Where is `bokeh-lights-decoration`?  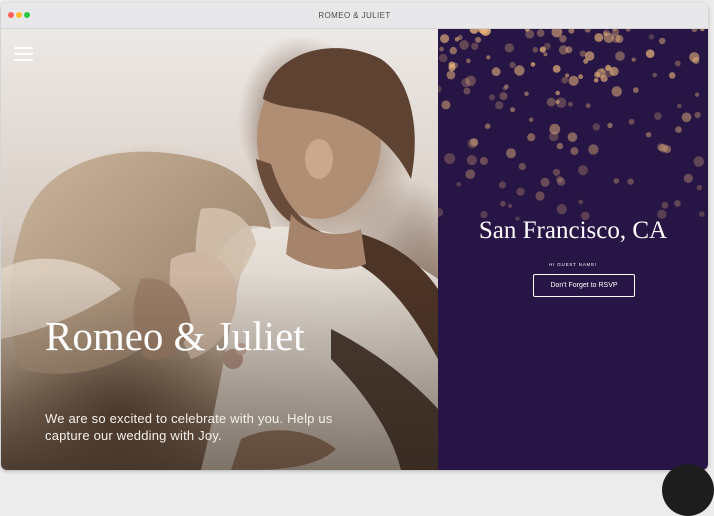
bokeh-lights-decoration is located at coordinates (571, 125).